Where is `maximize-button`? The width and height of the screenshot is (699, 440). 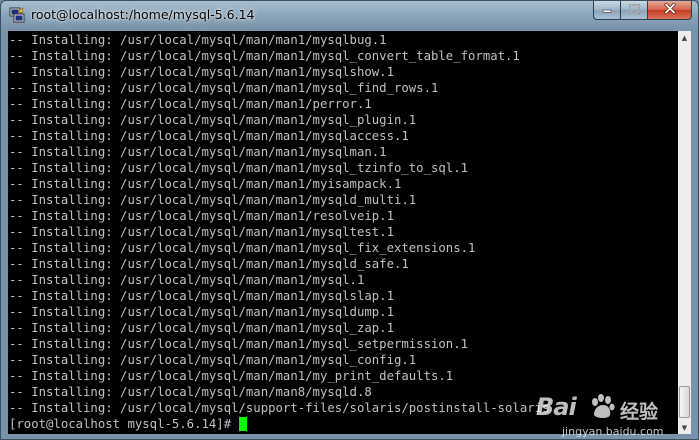 maximize-button is located at coordinates (633, 10).